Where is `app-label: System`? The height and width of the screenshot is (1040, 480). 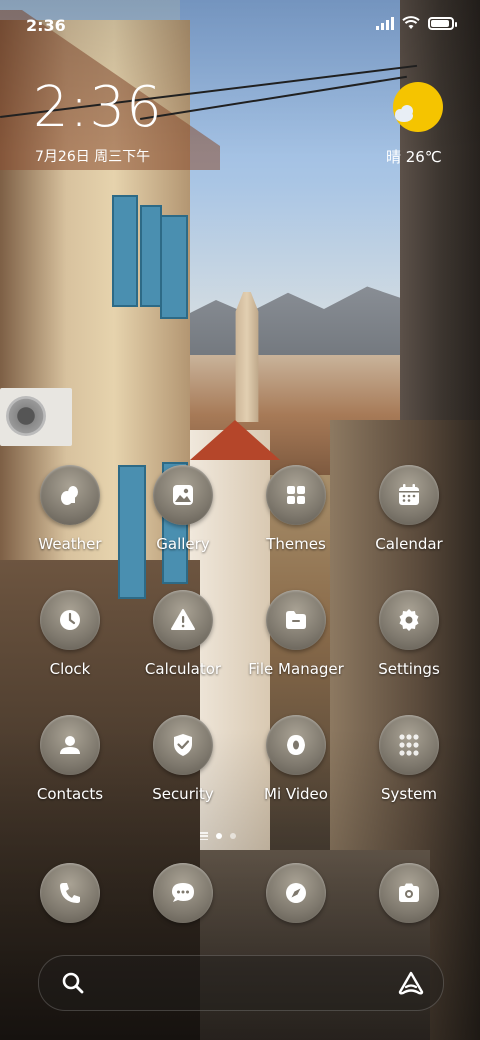
app-label: System is located at coordinates (409, 794).